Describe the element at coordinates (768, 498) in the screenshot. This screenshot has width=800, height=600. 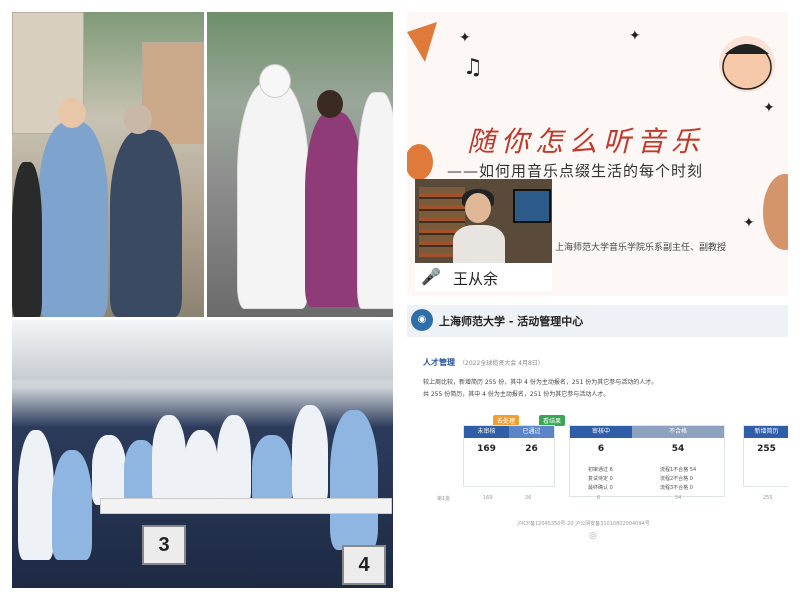
I see `bottom-cell: 255` at that location.